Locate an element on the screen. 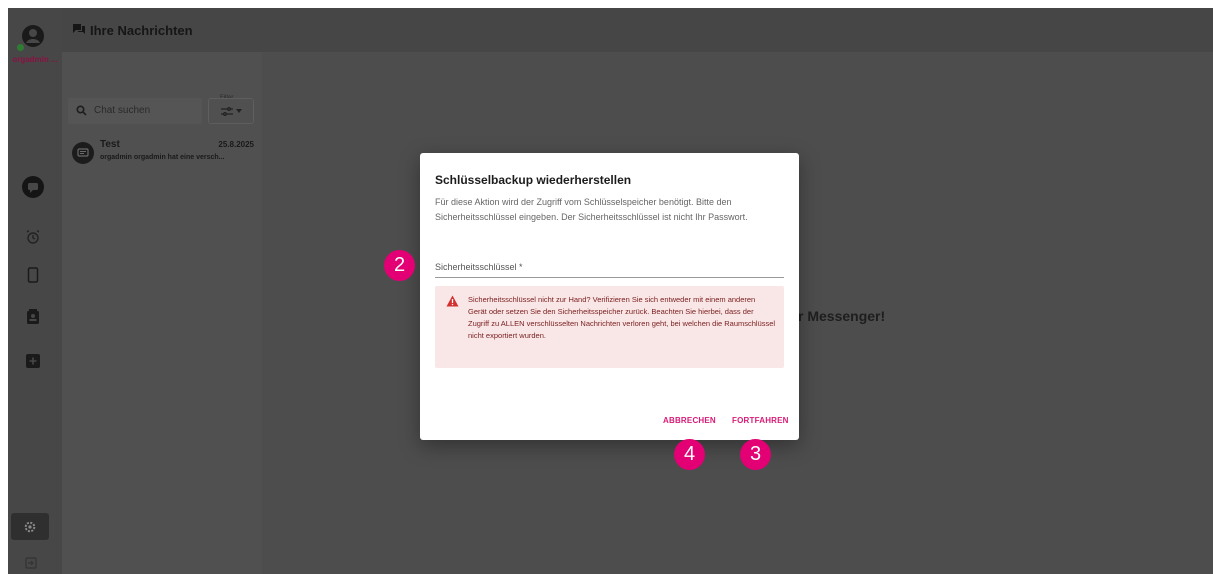  search-placeholder: Chat suchen is located at coordinates (122, 110).